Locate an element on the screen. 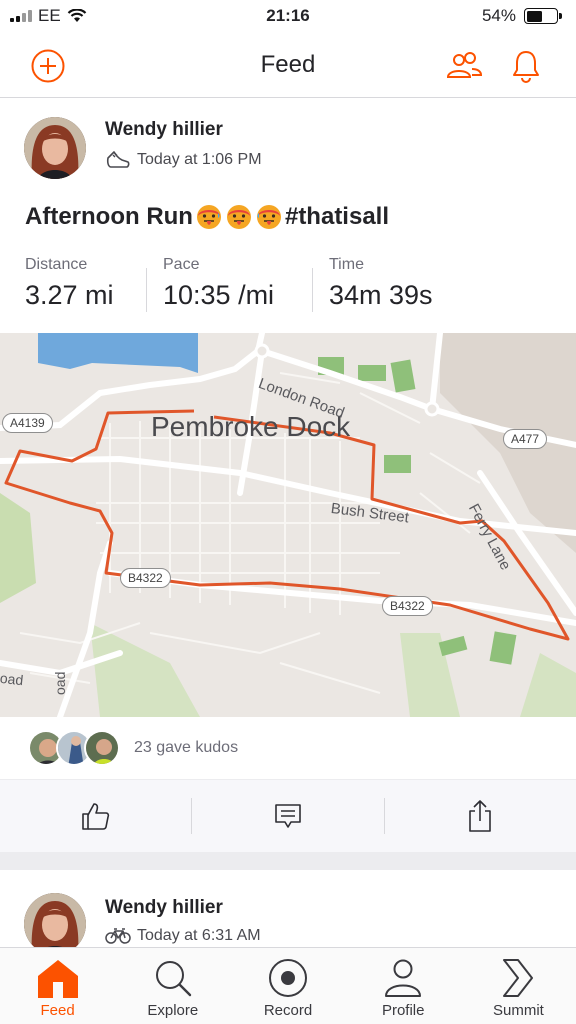 This screenshot has height=1024, width=576. status-right: 54% is located at coordinates (521, 16).